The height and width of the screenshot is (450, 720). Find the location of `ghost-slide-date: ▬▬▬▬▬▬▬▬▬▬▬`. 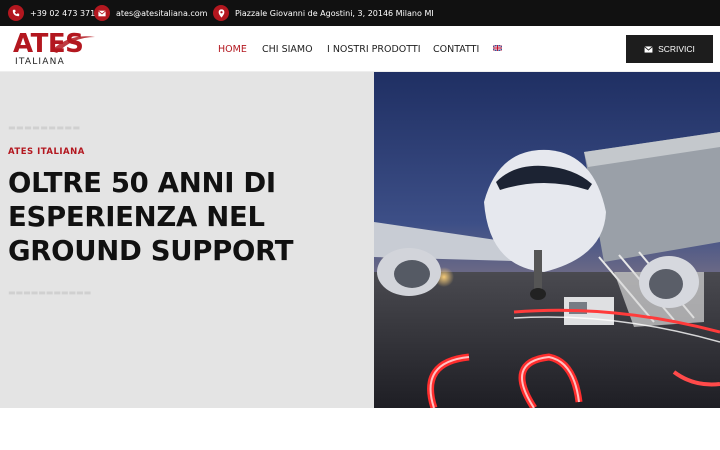

ghost-slide-date: ▬▬▬▬▬▬▬▬▬▬▬ is located at coordinates (50, 292).